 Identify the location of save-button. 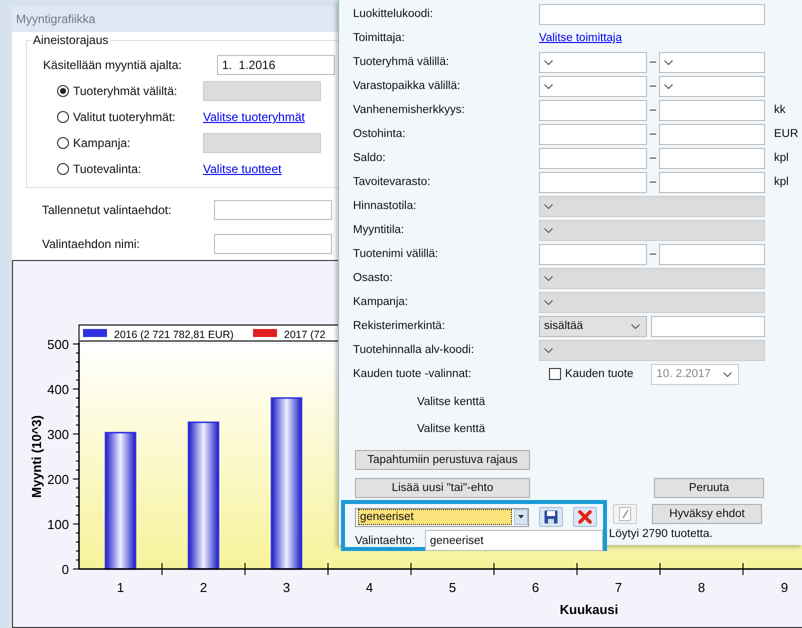
(551, 517).